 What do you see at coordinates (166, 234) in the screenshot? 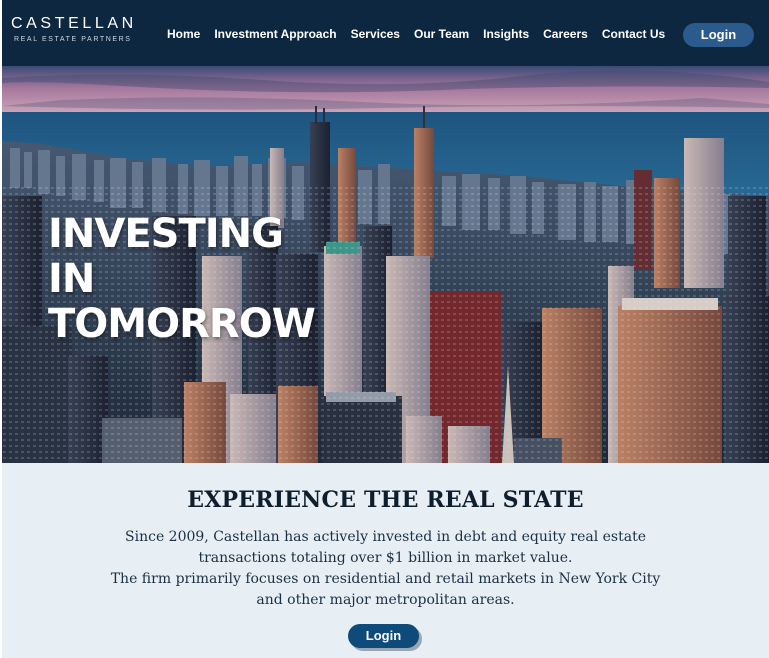
I see `hero-title-line: INVESTING` at bounding box center [166, 234].